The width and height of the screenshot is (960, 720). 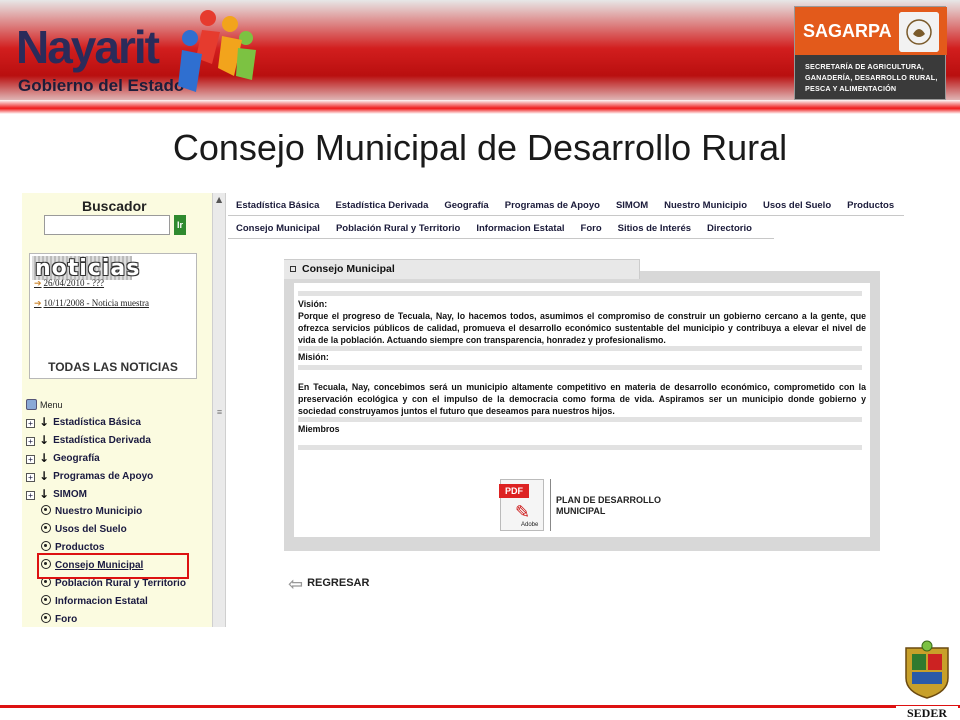 What do you see at coordinates (217, 51) in the screenshot?
I see `people-figures-icon` at bounding box center [217, 51].